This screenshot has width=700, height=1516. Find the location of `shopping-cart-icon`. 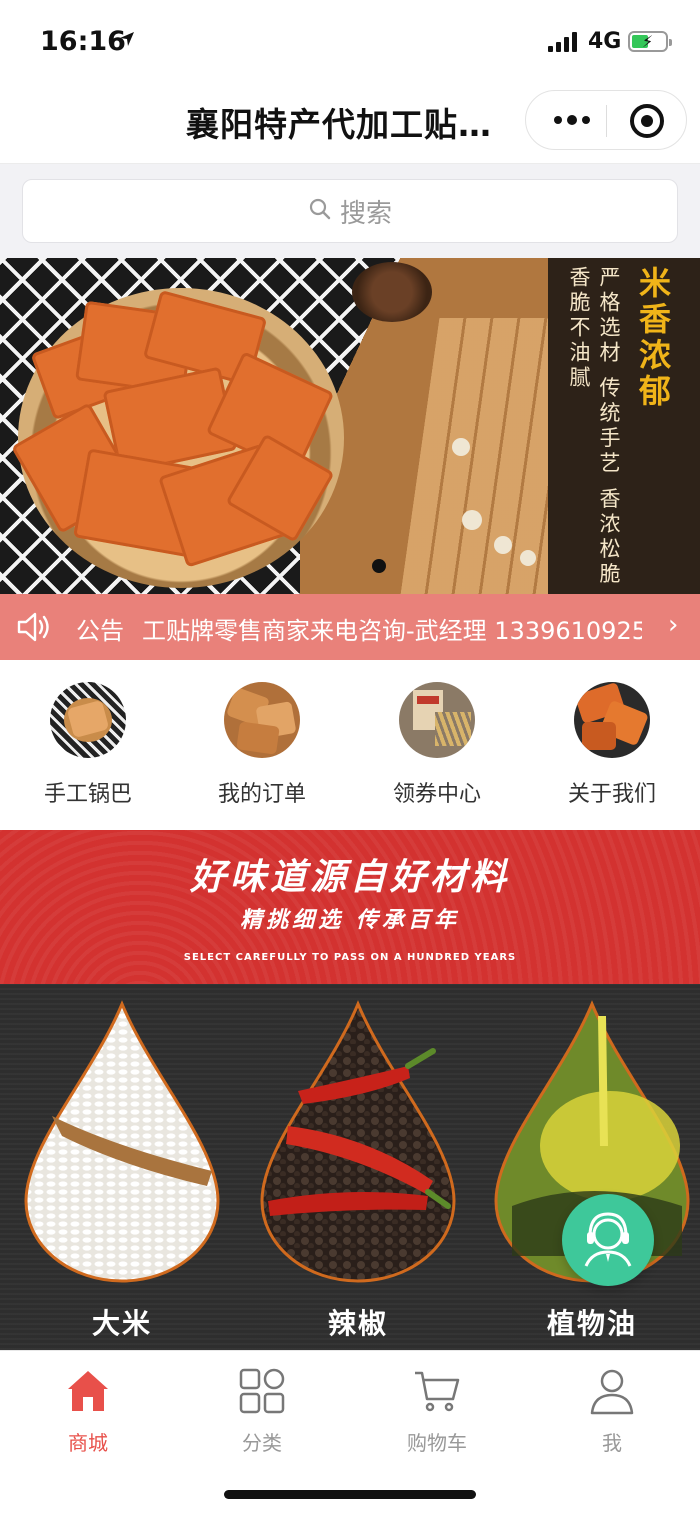

shopping-cart-icon is located at coordinates (437, 1391).